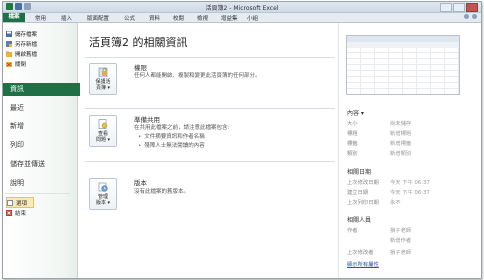 Image resolution: width=484 pixels, height=280 pixels. I want to click on maximize-button, so click(459, 7).